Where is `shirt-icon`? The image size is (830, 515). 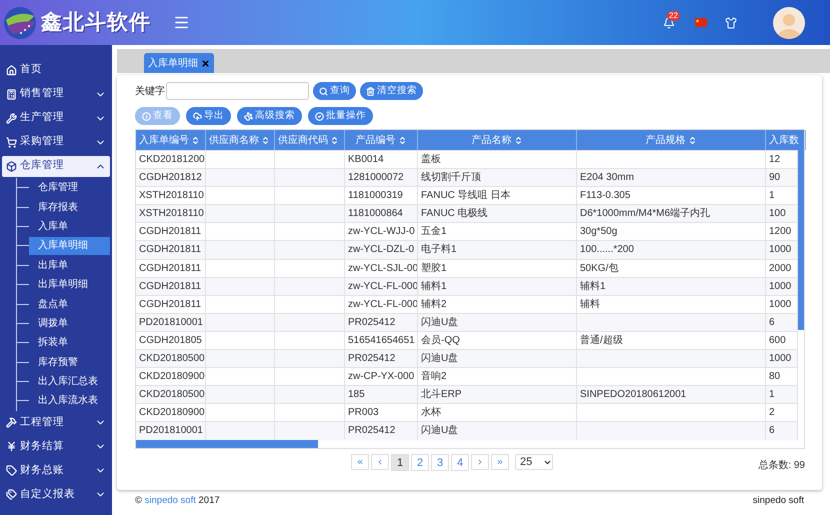 shirt-icon is located at coordinates (731, 22).